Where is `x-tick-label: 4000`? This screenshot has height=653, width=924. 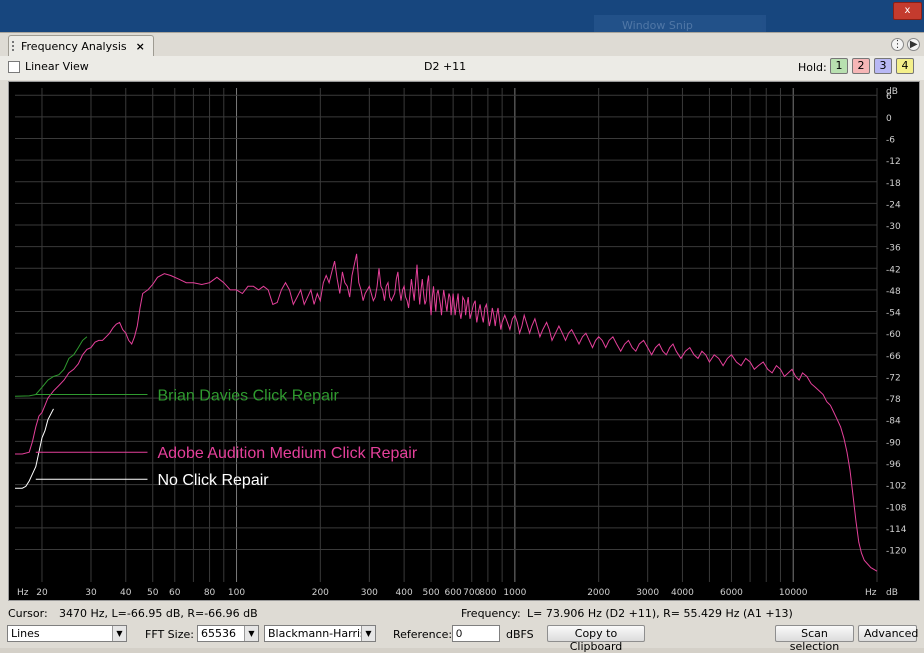 x-tick-label: 4000 is located at coordinates (682, 593).